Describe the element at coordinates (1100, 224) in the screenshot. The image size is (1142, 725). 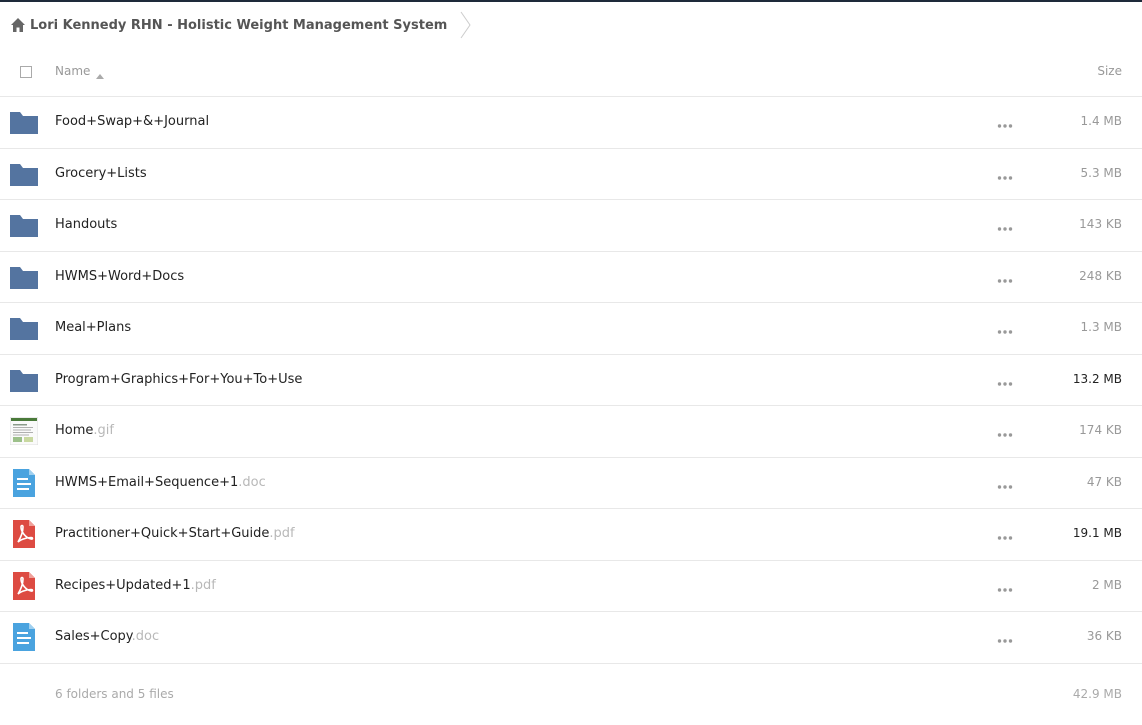
I see `item-size: 143 KB` at that location.